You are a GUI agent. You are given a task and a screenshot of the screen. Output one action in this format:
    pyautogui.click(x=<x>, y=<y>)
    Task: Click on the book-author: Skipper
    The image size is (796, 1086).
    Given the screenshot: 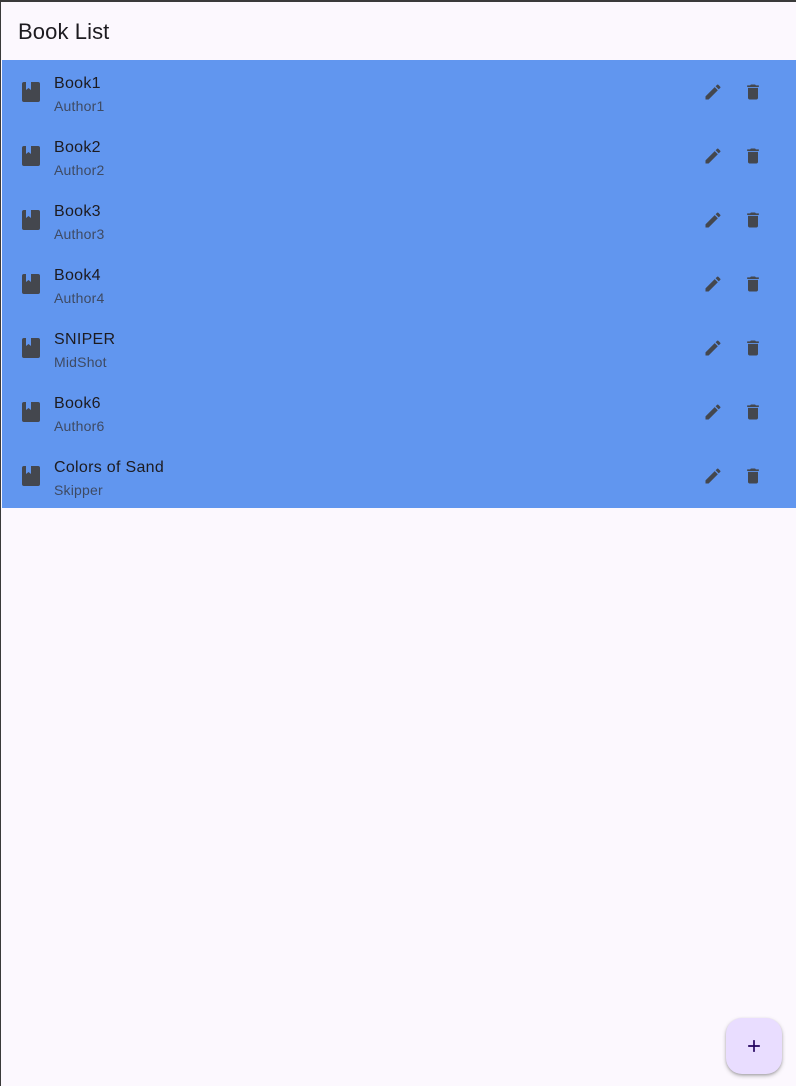 What is the action you would take?
    pyautogui.click(x=78, y=490)
    